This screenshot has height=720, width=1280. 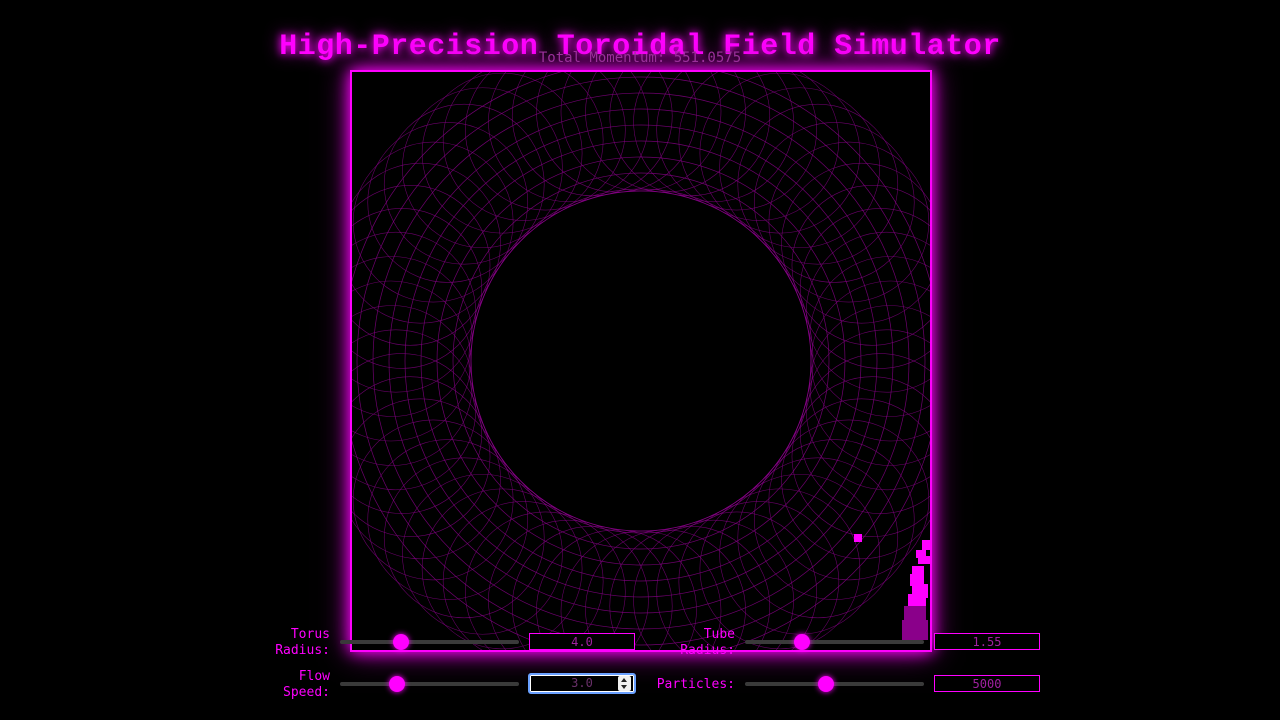 I want to click on particles-slider-thumb, so click(x=825, y=684).